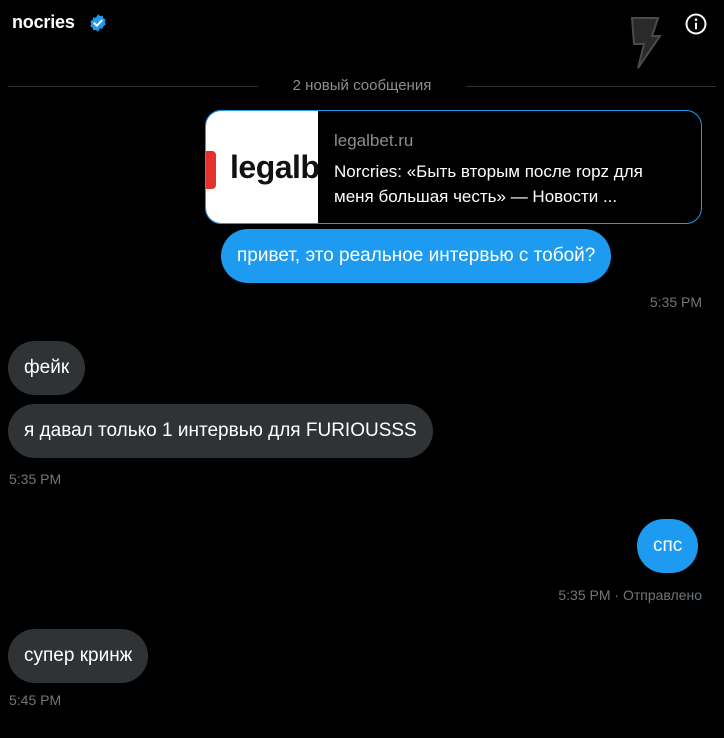 The height and width of the screenshot is (738, 724). What do you see at coordinates (43, 22) in the screenshot?
I see `contact-username: nocries` at bounding box center [43, 22].